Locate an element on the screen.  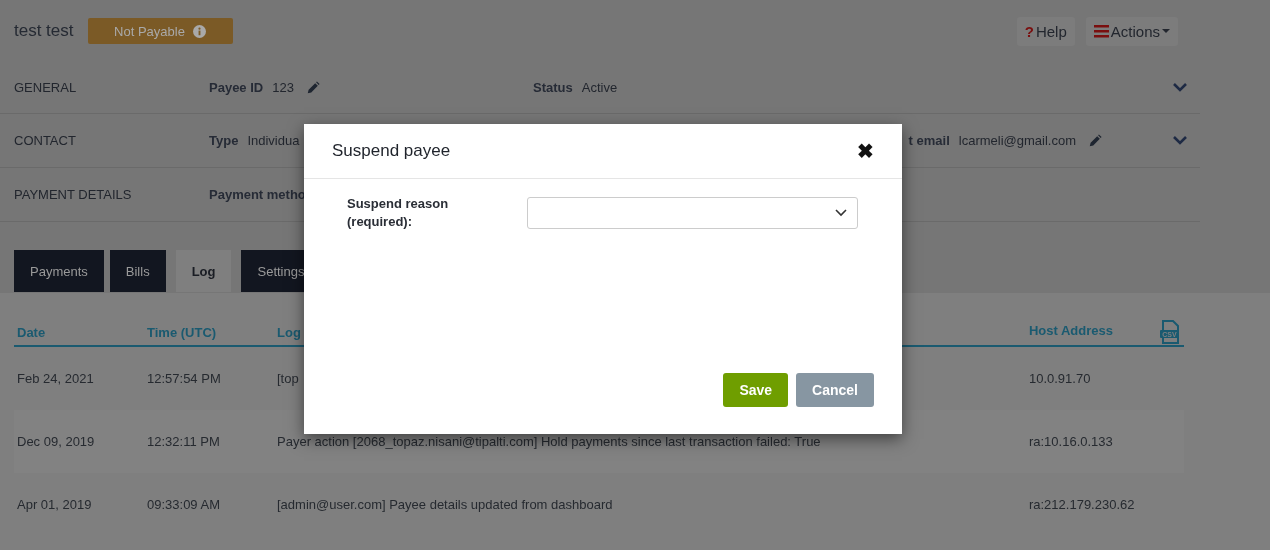
field-value: 123 is located at coordinates (283, 87).